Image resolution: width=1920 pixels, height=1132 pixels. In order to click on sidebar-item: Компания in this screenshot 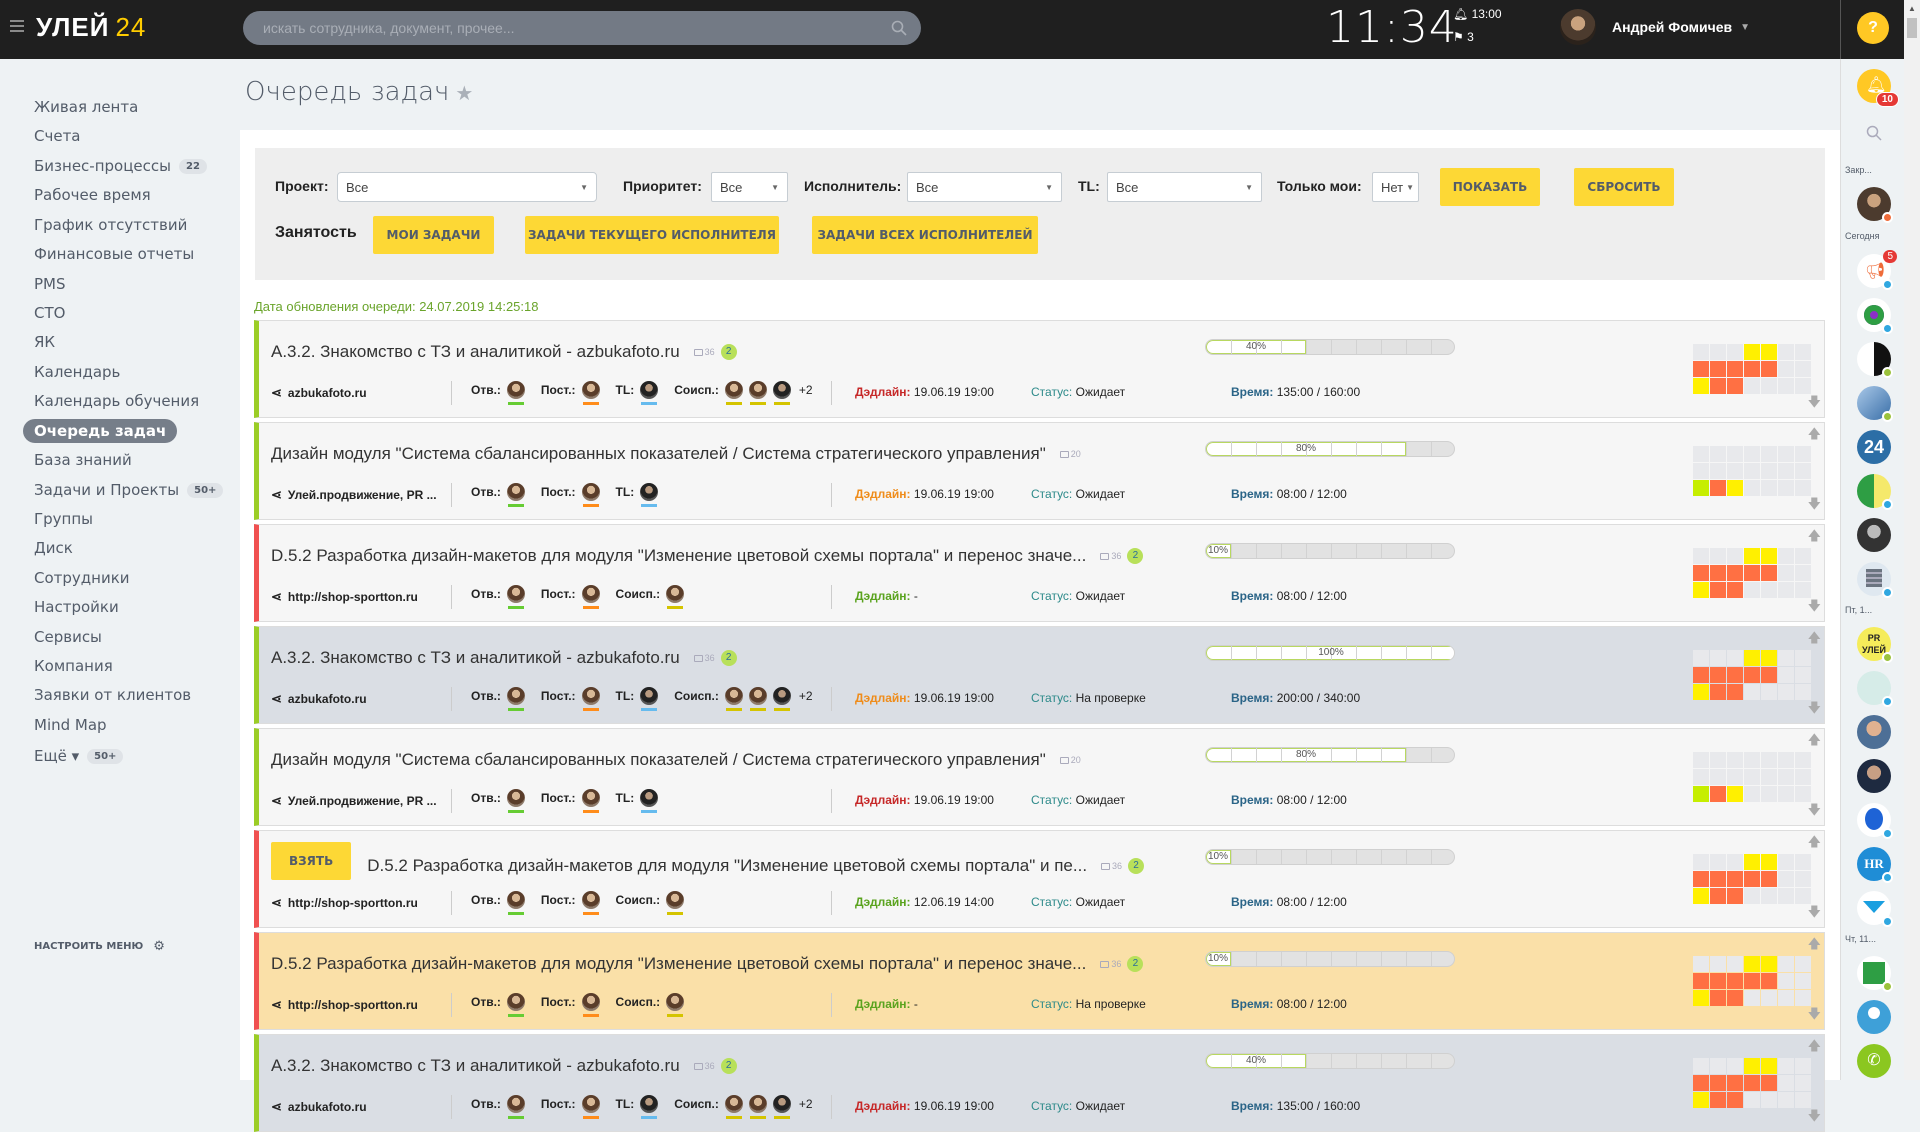, I will do `click(73, 666)`.